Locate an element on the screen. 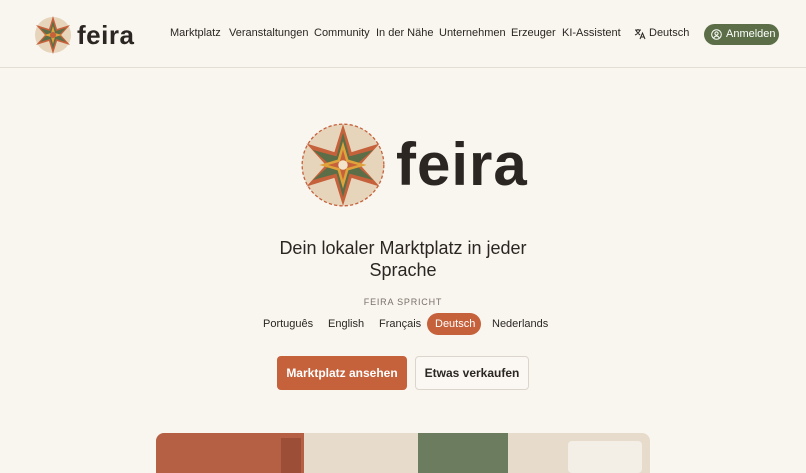 The image size is (806, 473). preview-shutter is located at coordinates (463, 453).